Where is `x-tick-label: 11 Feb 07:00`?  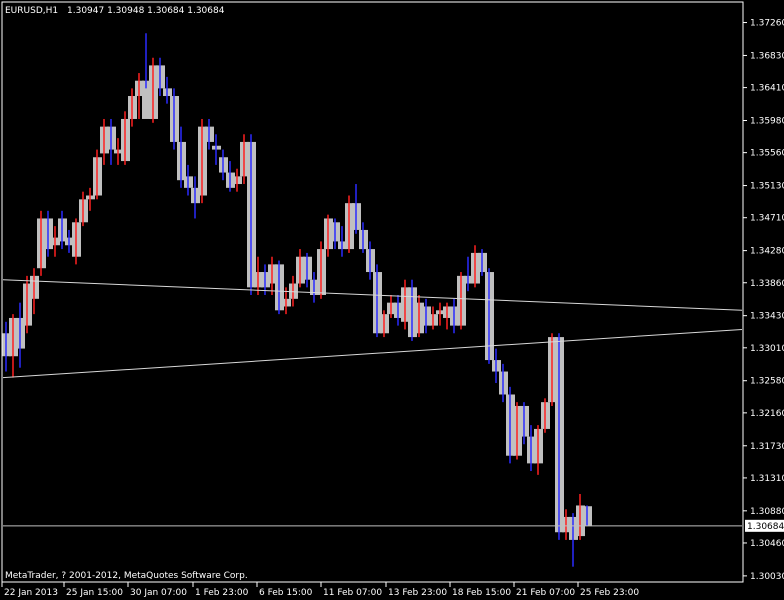
x-tick-label: 11 Feb 07:00 is located at coordinates (352, 593).